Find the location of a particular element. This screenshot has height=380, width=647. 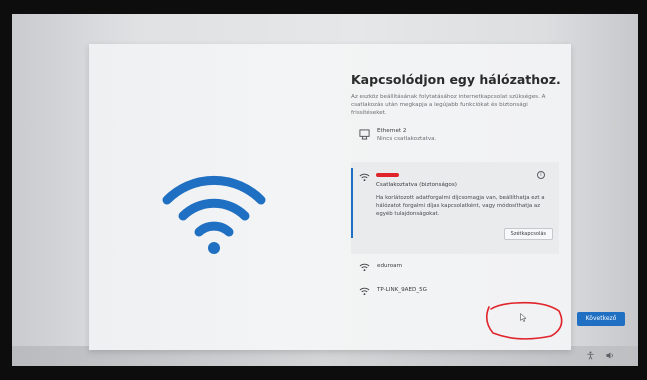

cursor-icon is located at coordinates (523, 317).